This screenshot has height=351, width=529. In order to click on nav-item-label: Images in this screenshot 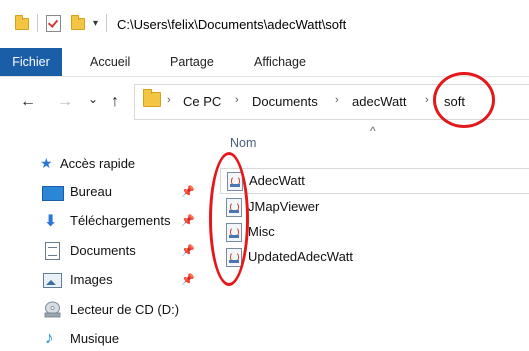, I will do `click(91, 279)`.